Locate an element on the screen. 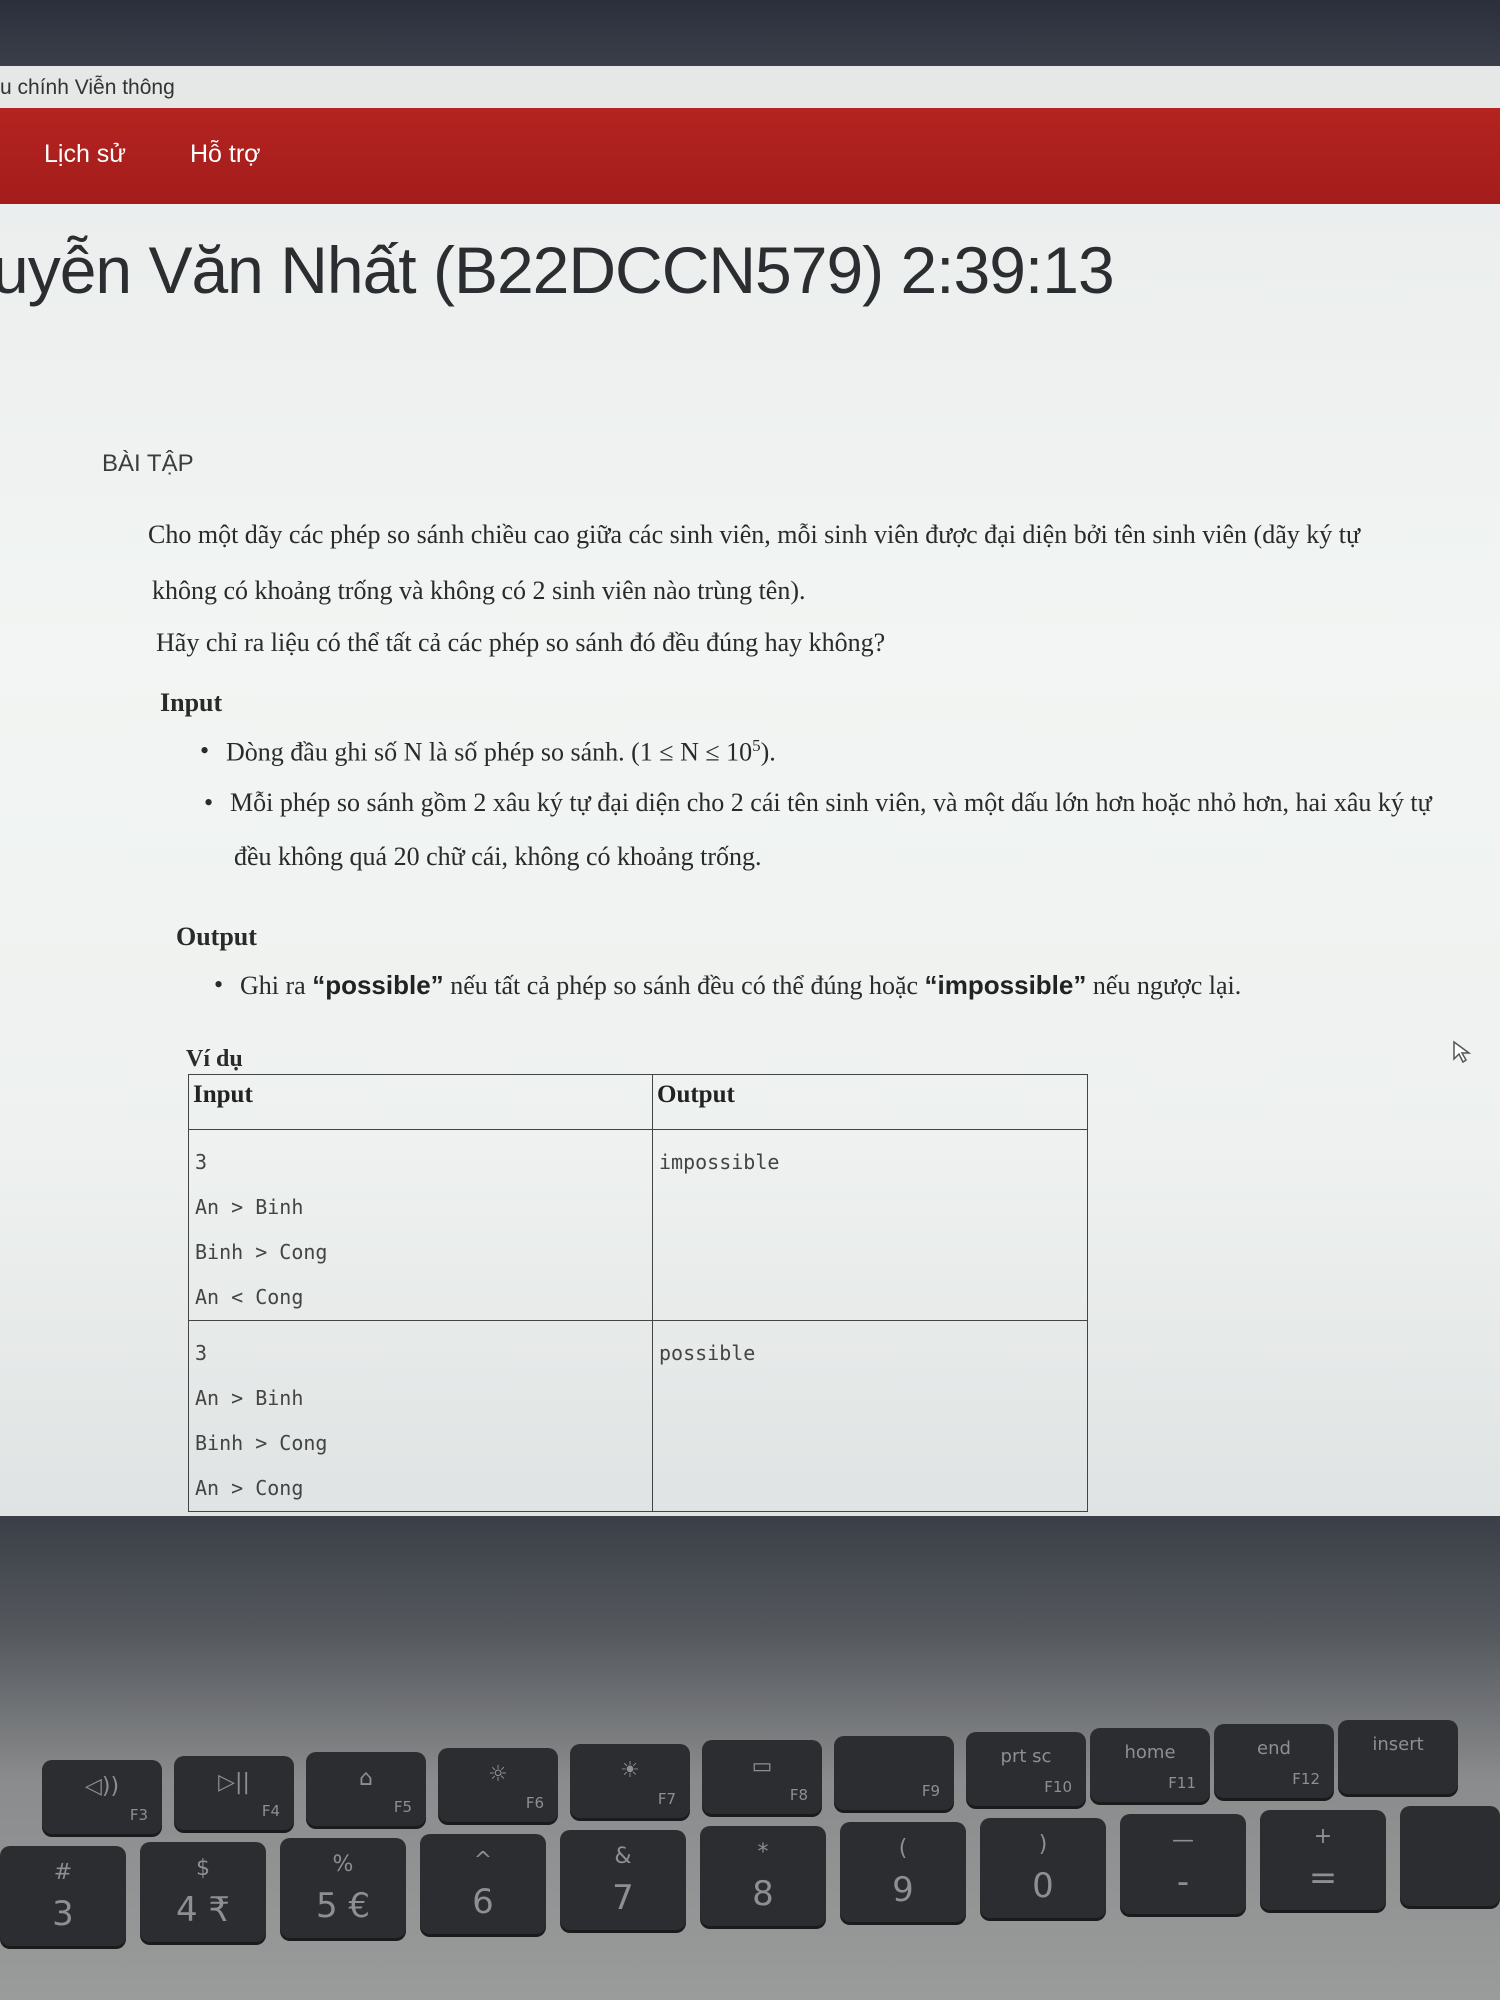  key-f3: ◁)) F3 is located at coordinates (102, 1797).